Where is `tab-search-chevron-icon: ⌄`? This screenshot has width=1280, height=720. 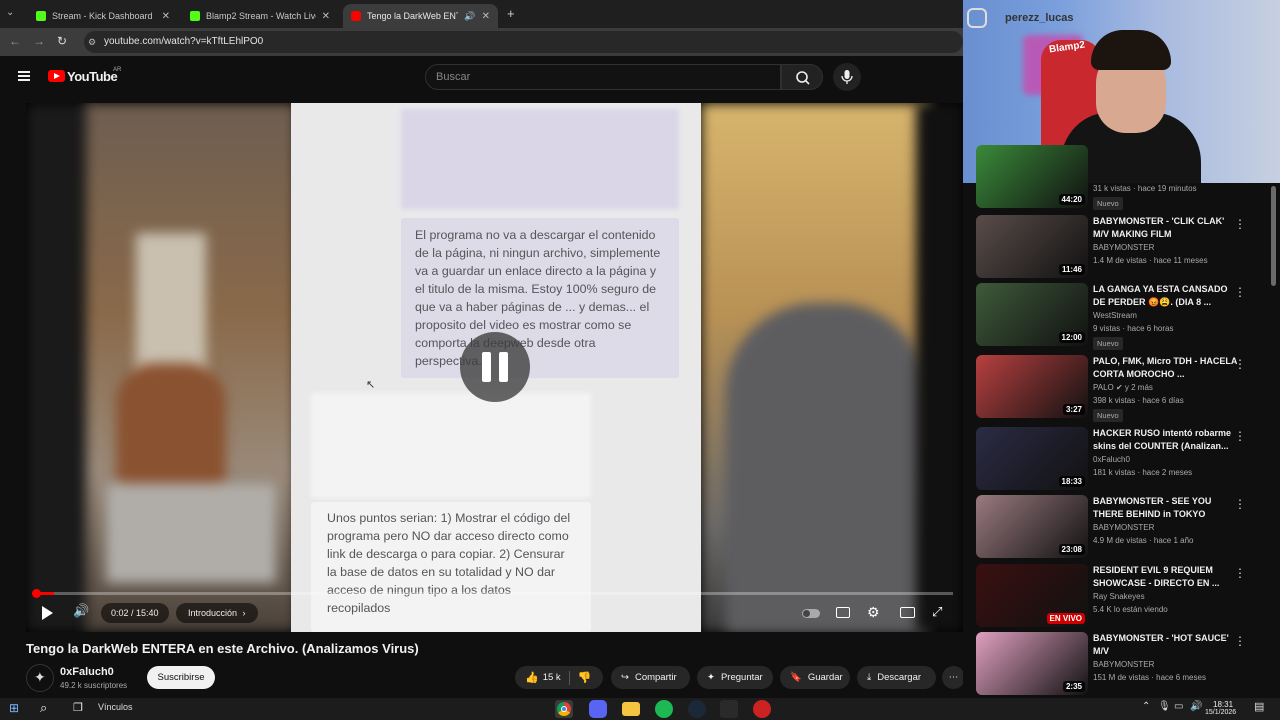 tab-search-chevron-icon: ⌄ is located at coordinates (10, 12).